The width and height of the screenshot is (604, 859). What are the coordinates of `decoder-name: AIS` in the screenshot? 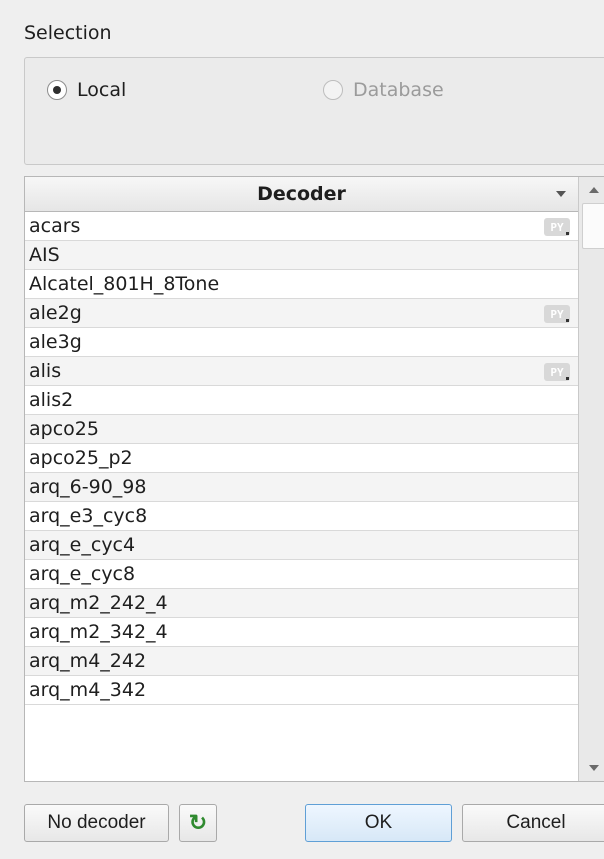 It's located at (44, 255).